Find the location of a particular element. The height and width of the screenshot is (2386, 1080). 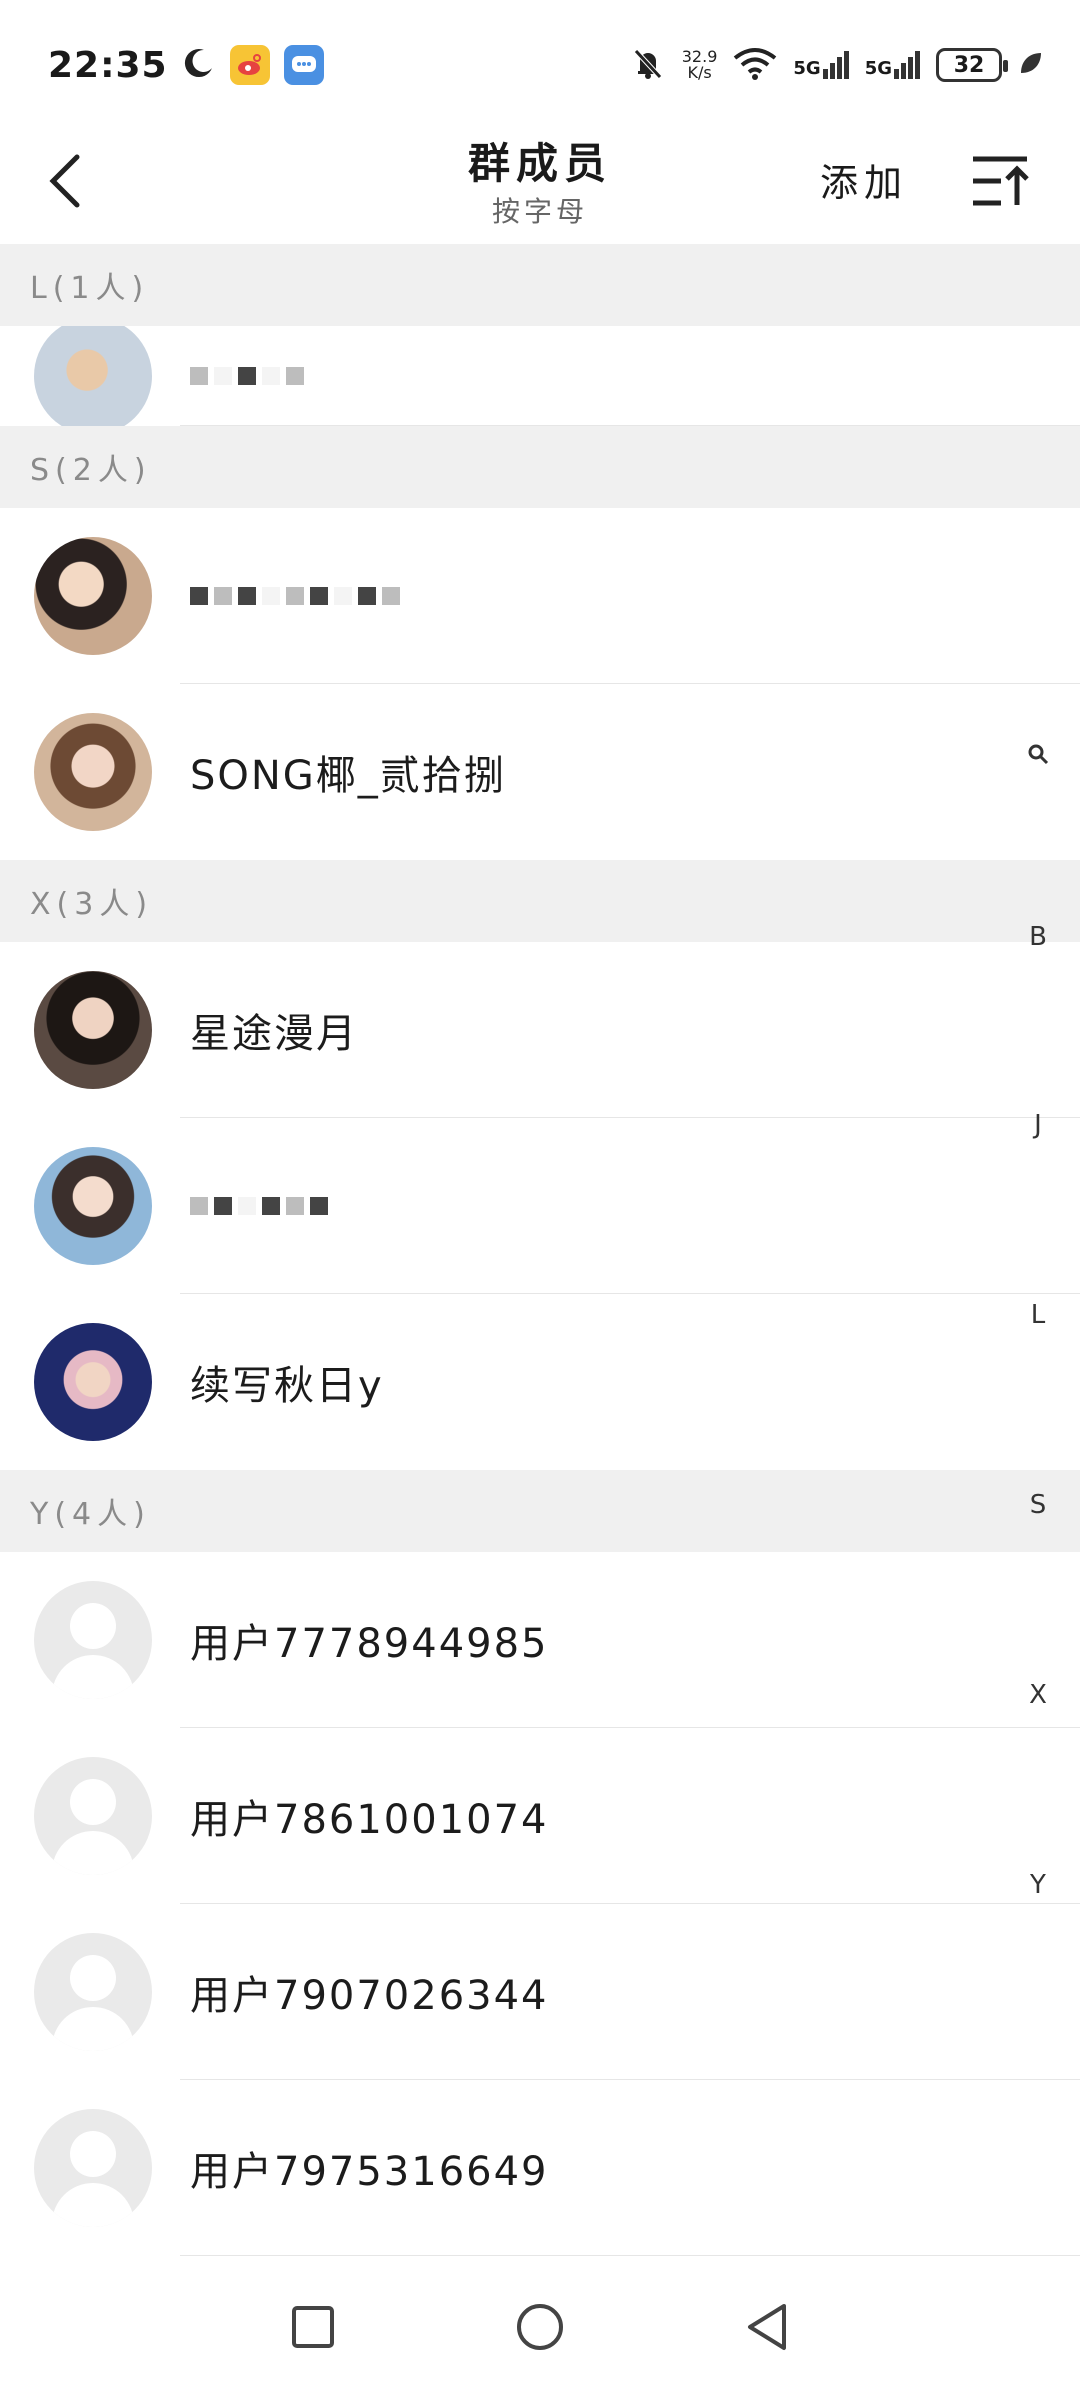

sort-mode-subtitle: 按字母 is located at coordinates (540, 210).